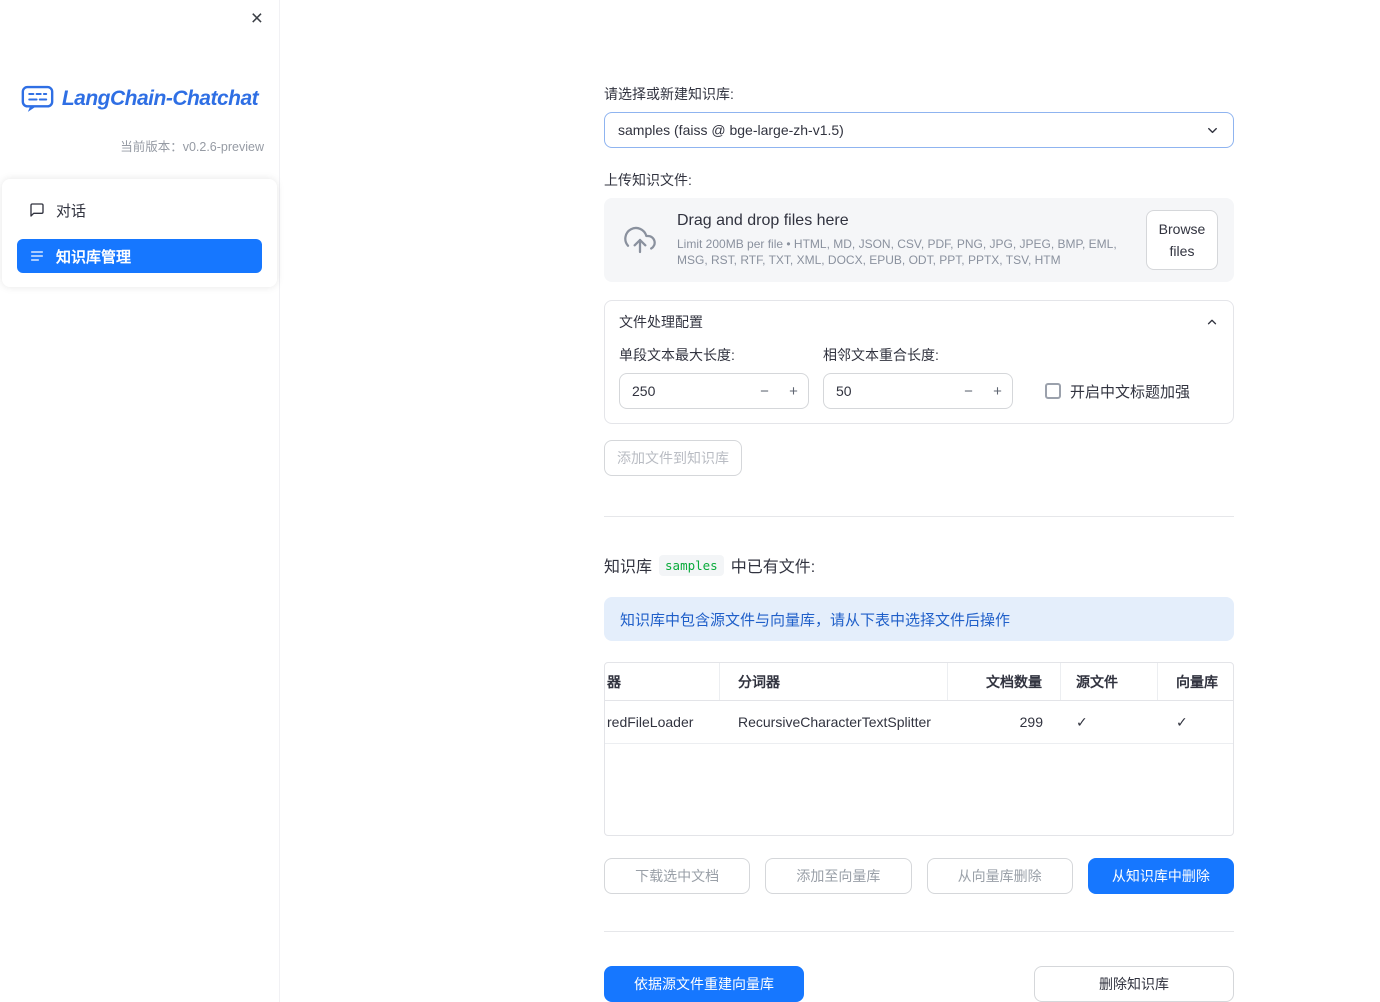  I want to click on existing-files-heading: 知识库 samples 中已有文件:, so click(919, 565).